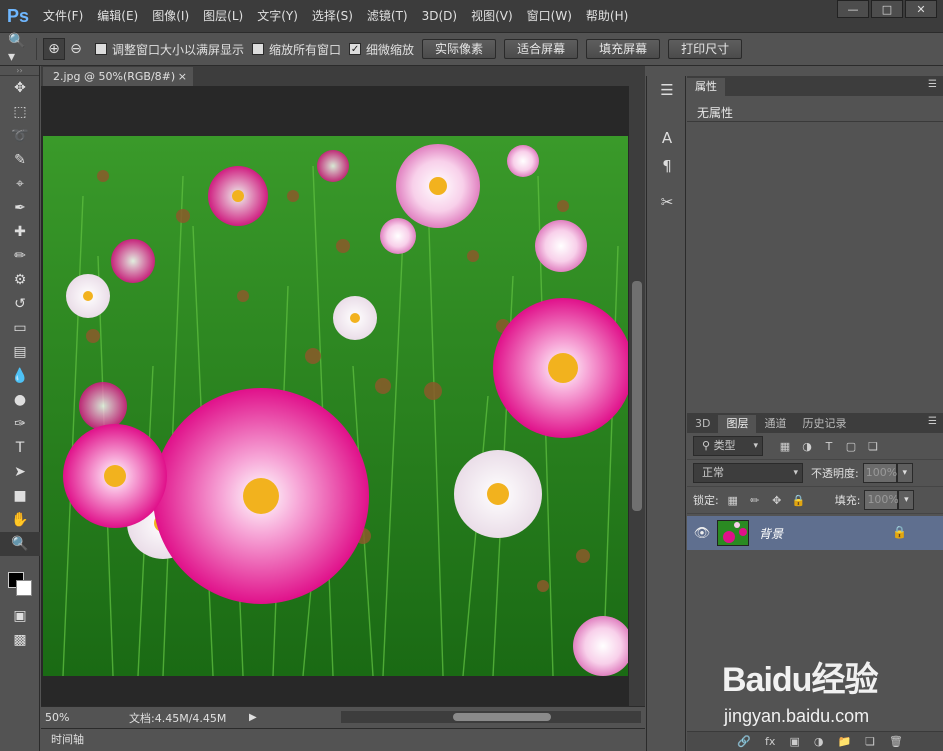 The height and width of the screenshot is (751, 943). Describe the element at coordinates (623, 49) in the screenshot. I see `fill-screen-button: 填充屏幕` at that location.